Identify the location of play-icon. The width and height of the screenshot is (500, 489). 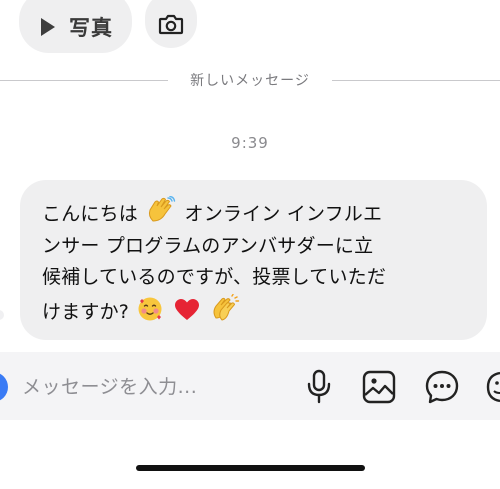
(48, 26).